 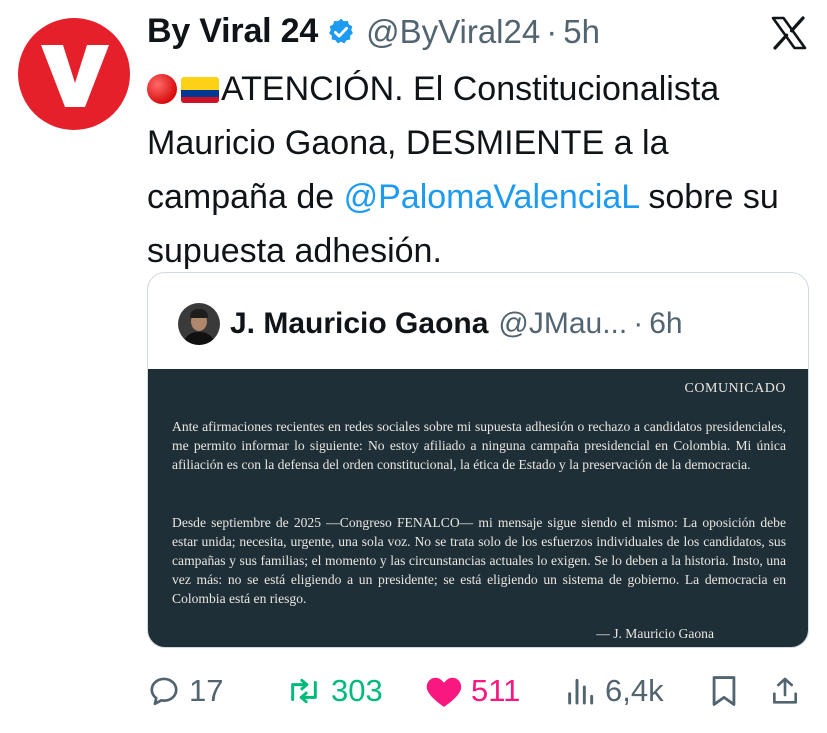 I want to click on reply-button: 17, so click(x=185, y=691).